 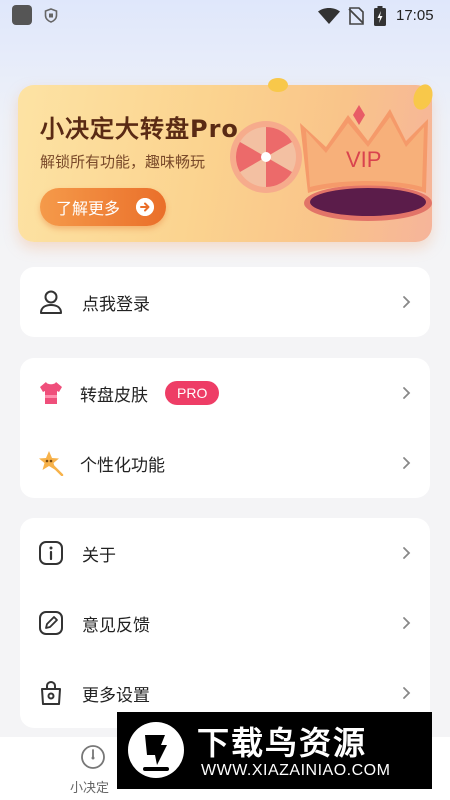 I want to click on feedback-label: 意见反馈, so click(x=116, y=626).